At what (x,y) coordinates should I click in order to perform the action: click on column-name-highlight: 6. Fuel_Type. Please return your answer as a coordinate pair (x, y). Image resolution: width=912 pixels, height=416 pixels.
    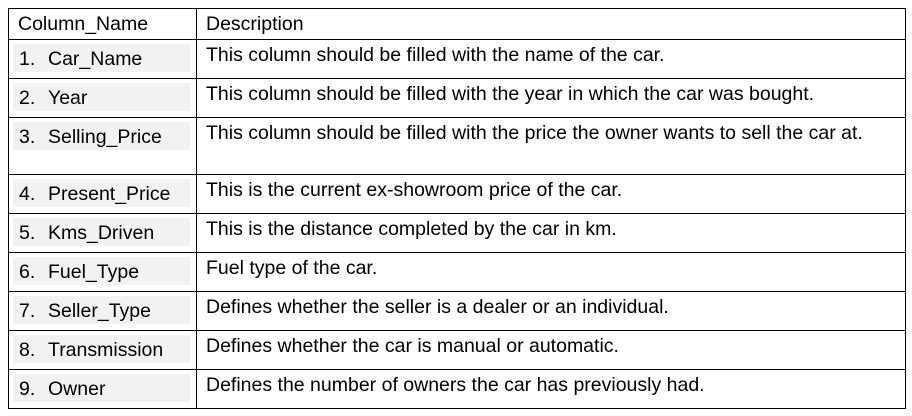
    Looking at the image, I should click on (101, 271).